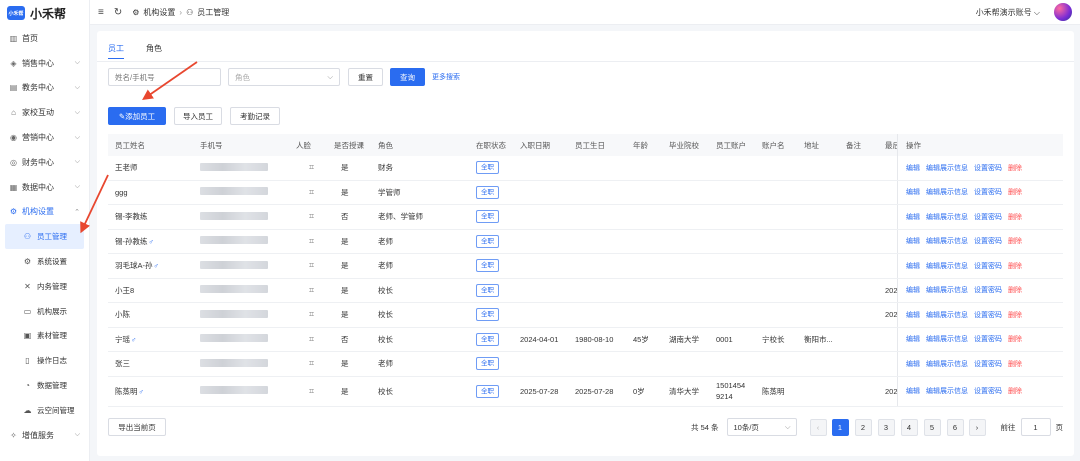 This screenshot has height=461, width=1080. What do you see at coordinates (44, 212) in the screenshot?
I see `sidebar-item-7: ⚙ 机构设置 ⌃` at bounding box center [44, 212].